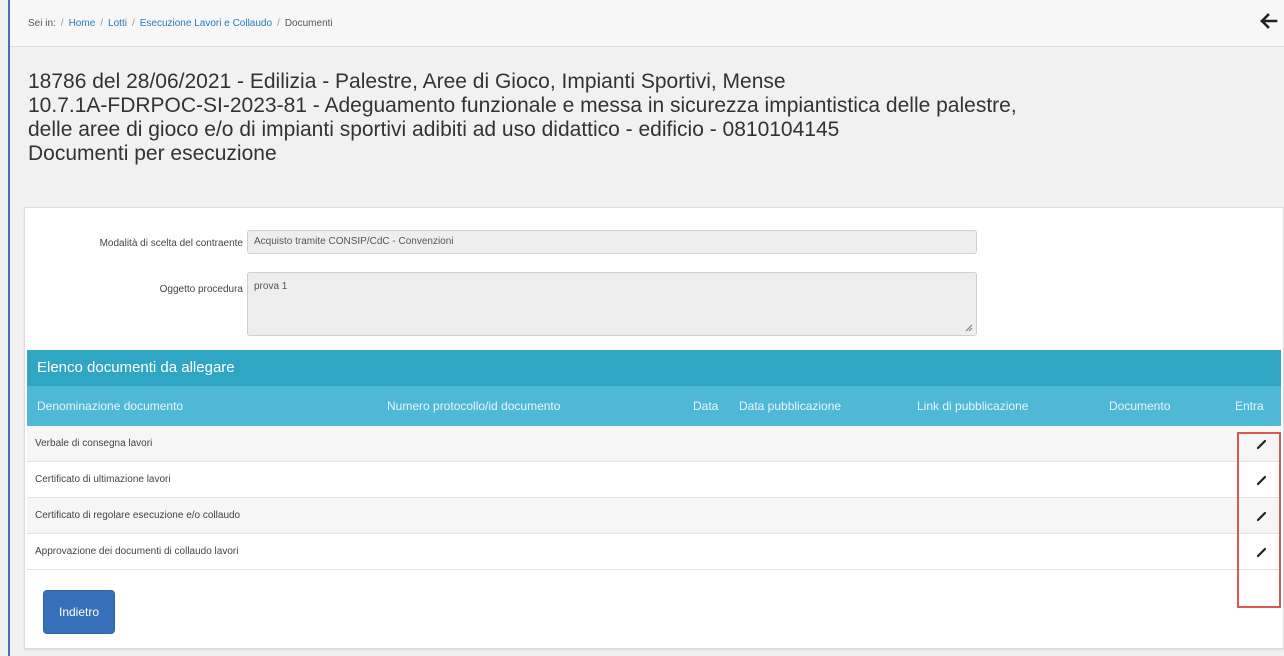 This screenshot has width=1284, height=656. What do you see at coordinates (654, 368) in the screenshot?
I see `section-header: Elenco documenti da allegare` at bounding box center [654, 368].